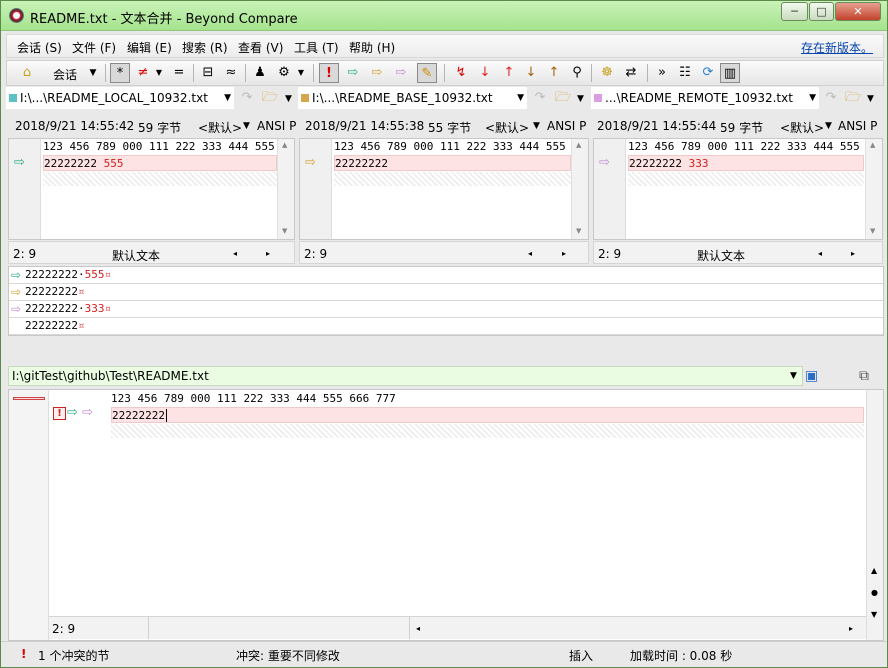  I want to click on close-button: ✕, so click(858, 11).